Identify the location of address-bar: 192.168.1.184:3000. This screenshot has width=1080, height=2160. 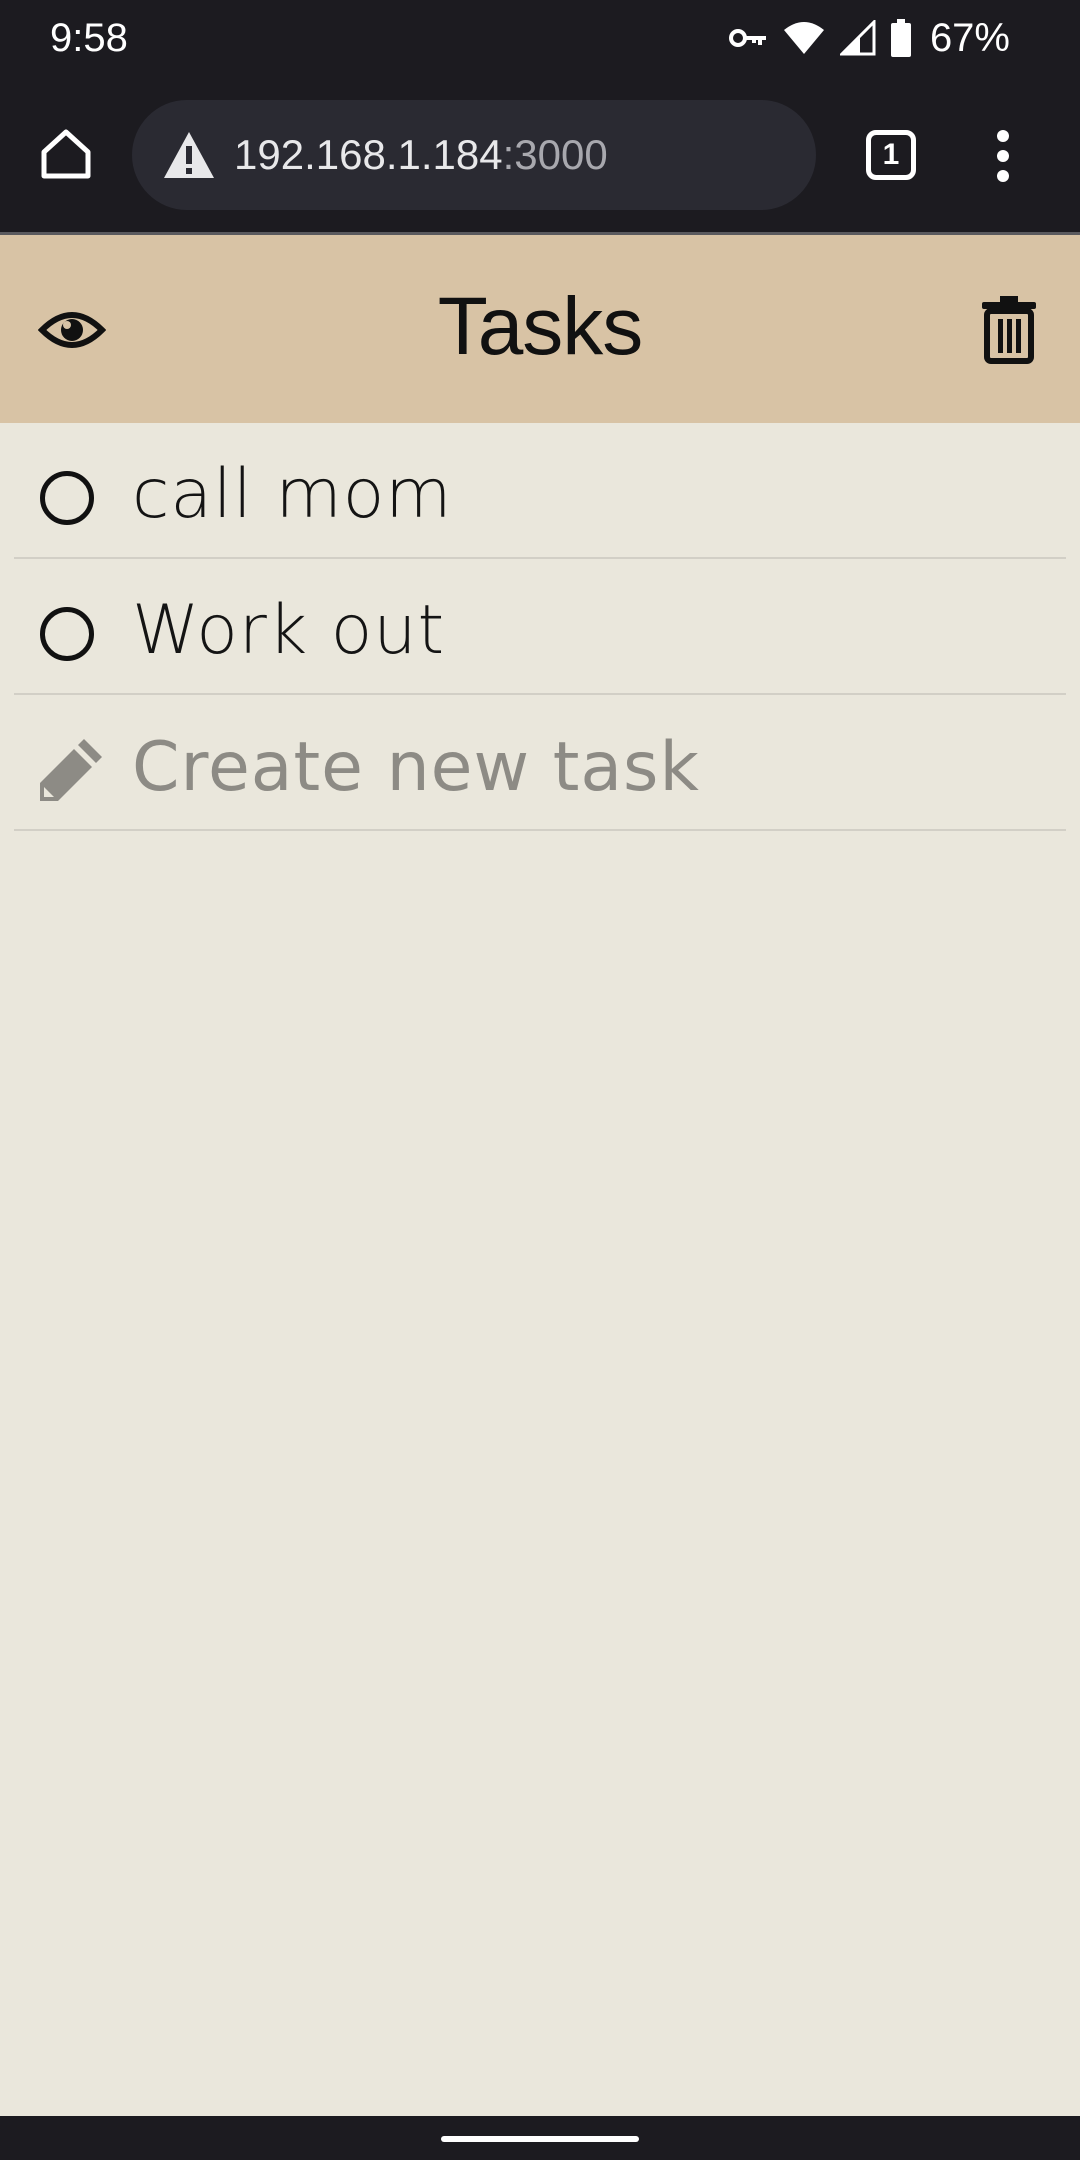
(474, 155).